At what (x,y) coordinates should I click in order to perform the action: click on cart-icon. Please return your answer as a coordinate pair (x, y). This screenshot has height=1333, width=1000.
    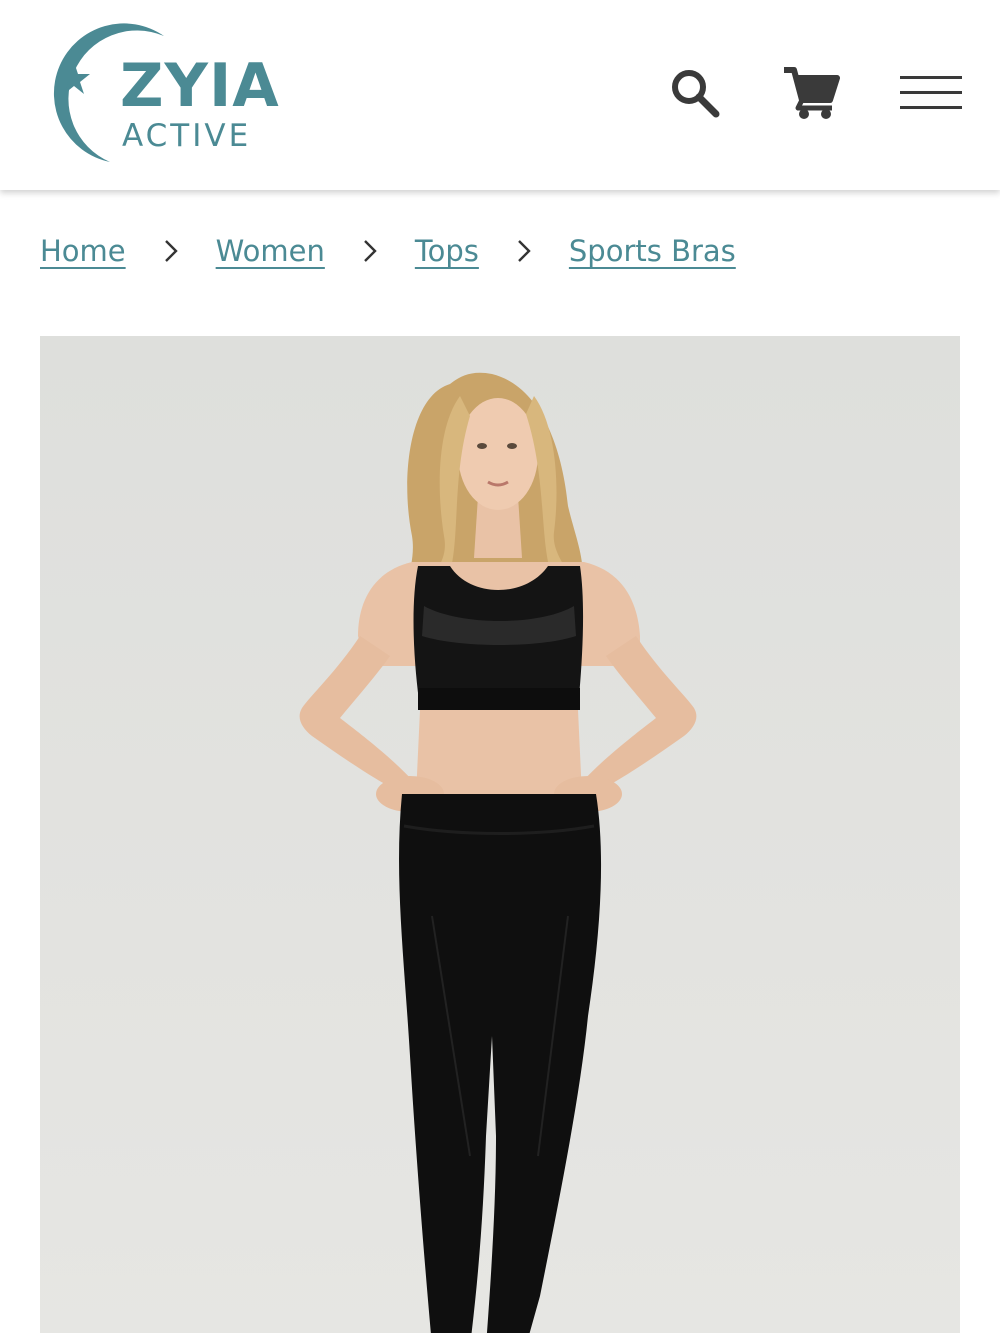
    Looking at the image, I should click on (812, 93).